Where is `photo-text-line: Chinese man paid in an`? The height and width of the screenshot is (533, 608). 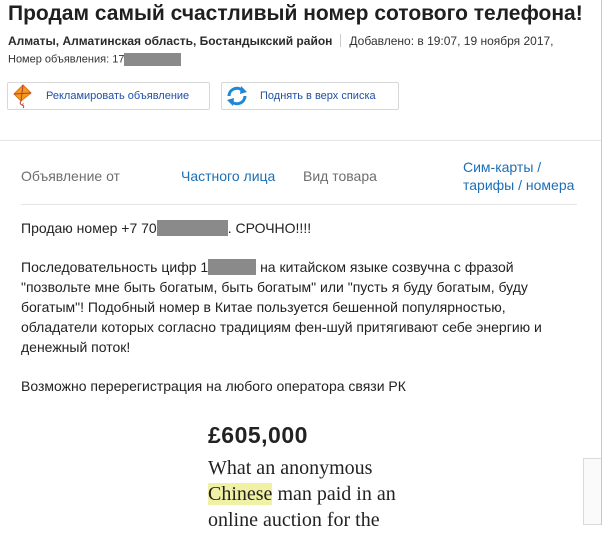 photo-text-line: Chinese man paid in an is located at coordinates (338, 494).